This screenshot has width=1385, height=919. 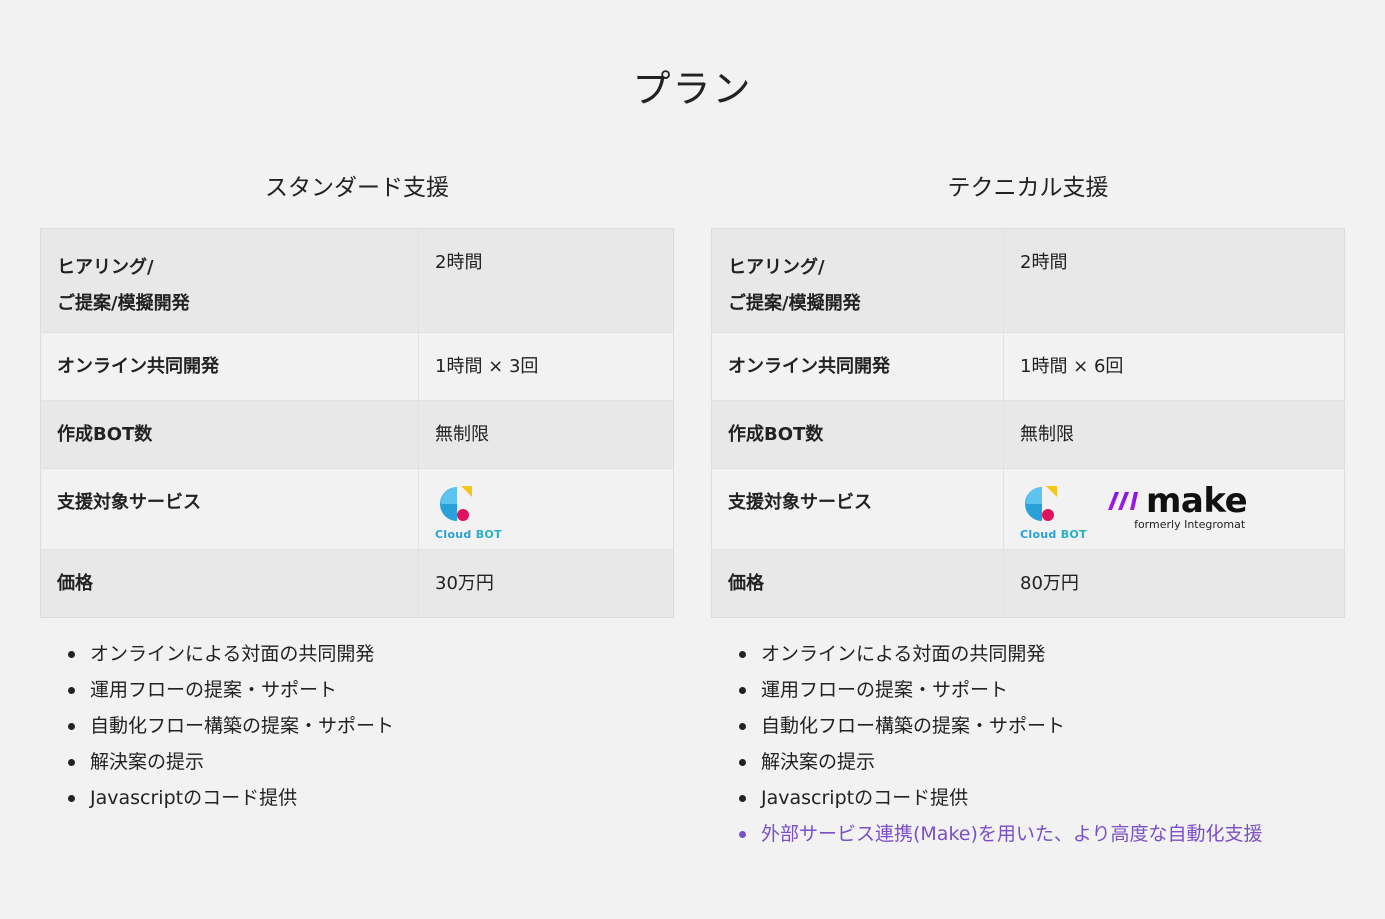 What do you see at coordinates (1001, 834) in the screenshot?
I see `list-item-highlight: 外部サービス連携(Make)を用いた、より高度な自動化支援` at bounding box center [1001, 834].